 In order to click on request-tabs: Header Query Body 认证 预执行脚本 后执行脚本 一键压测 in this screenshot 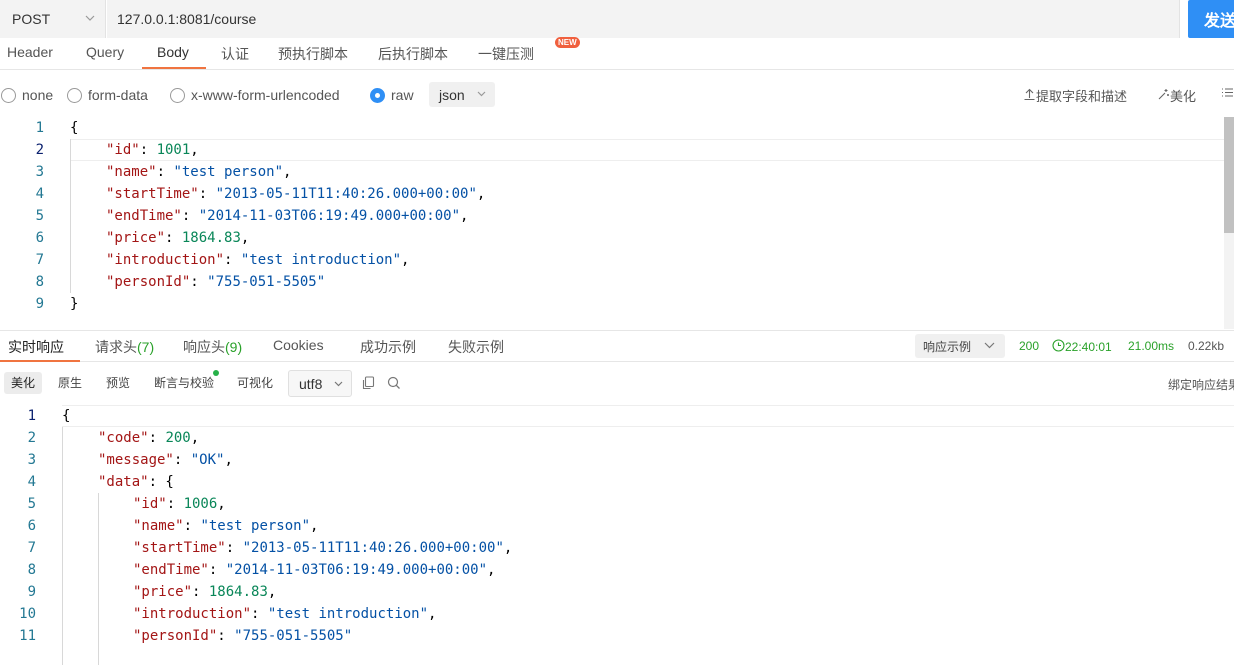, I will do `click(617, 54)`.